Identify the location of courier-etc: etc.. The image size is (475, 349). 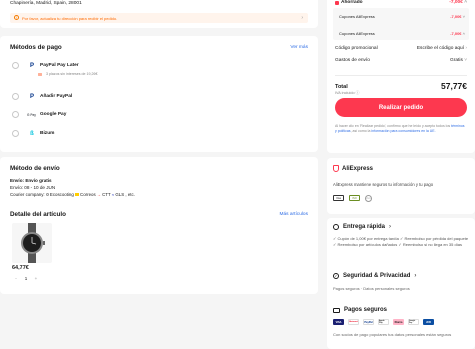
(131, 194).